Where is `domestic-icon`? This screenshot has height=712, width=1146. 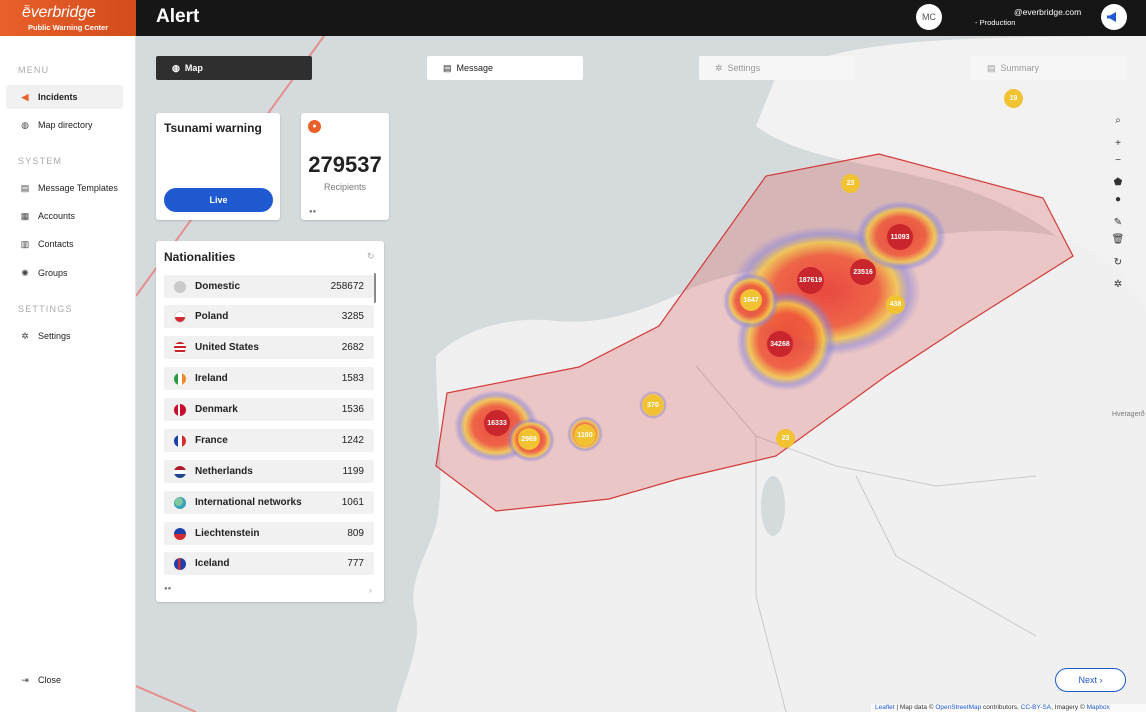
domestic-icon is located at coordinates (180, 287).